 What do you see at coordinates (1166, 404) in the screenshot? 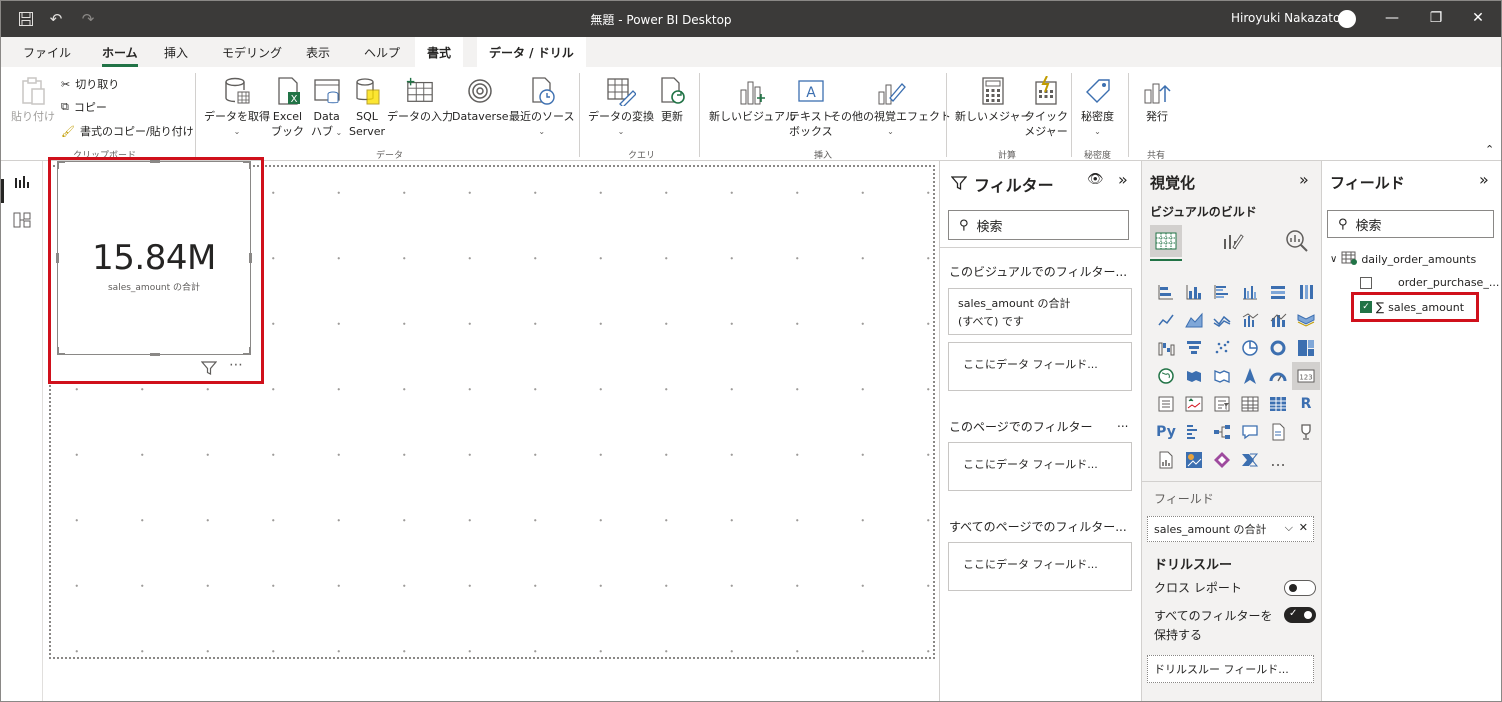
I see `multi-row-card-icon` at bounding box center [1166, 404].